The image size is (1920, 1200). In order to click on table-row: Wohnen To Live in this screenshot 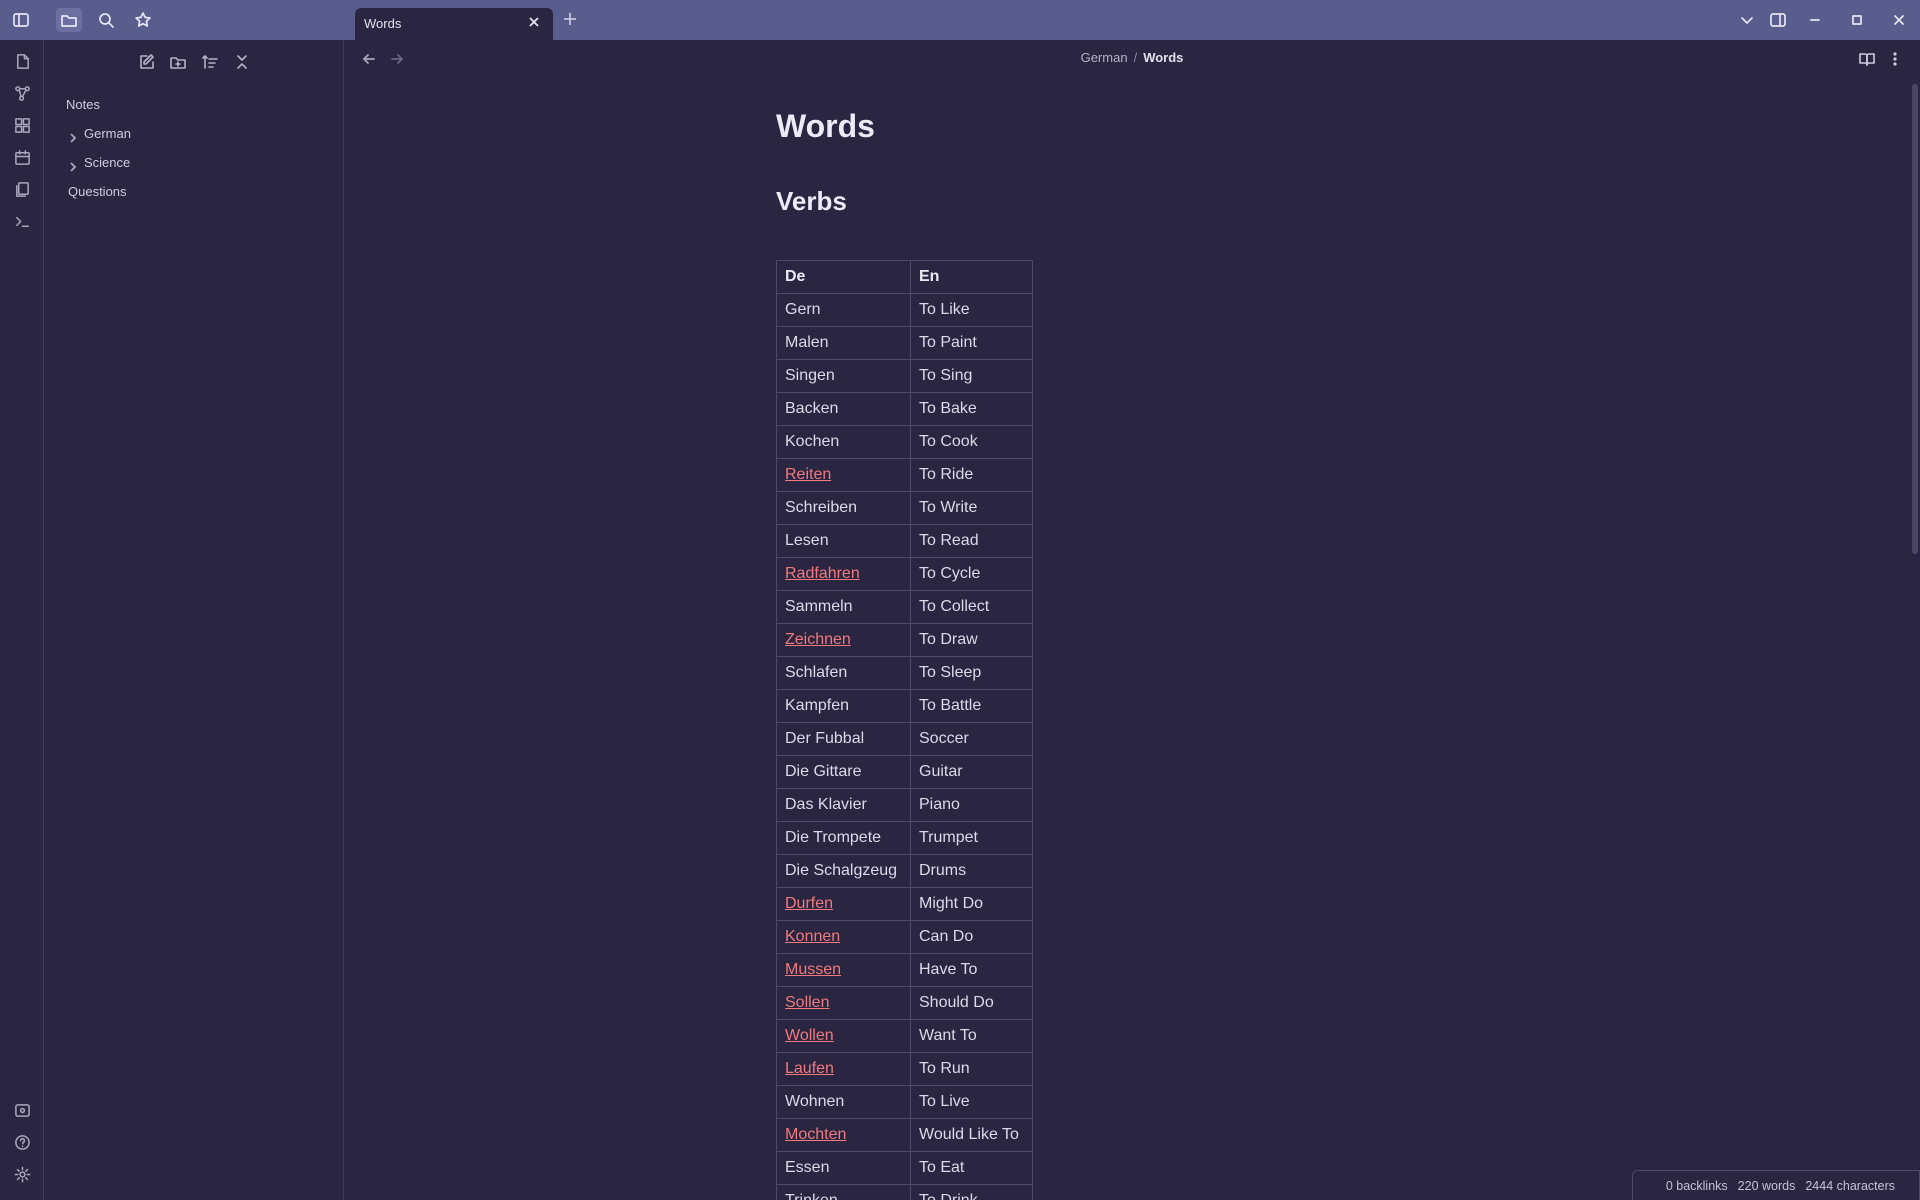, I will do `click(904, 1102)`.